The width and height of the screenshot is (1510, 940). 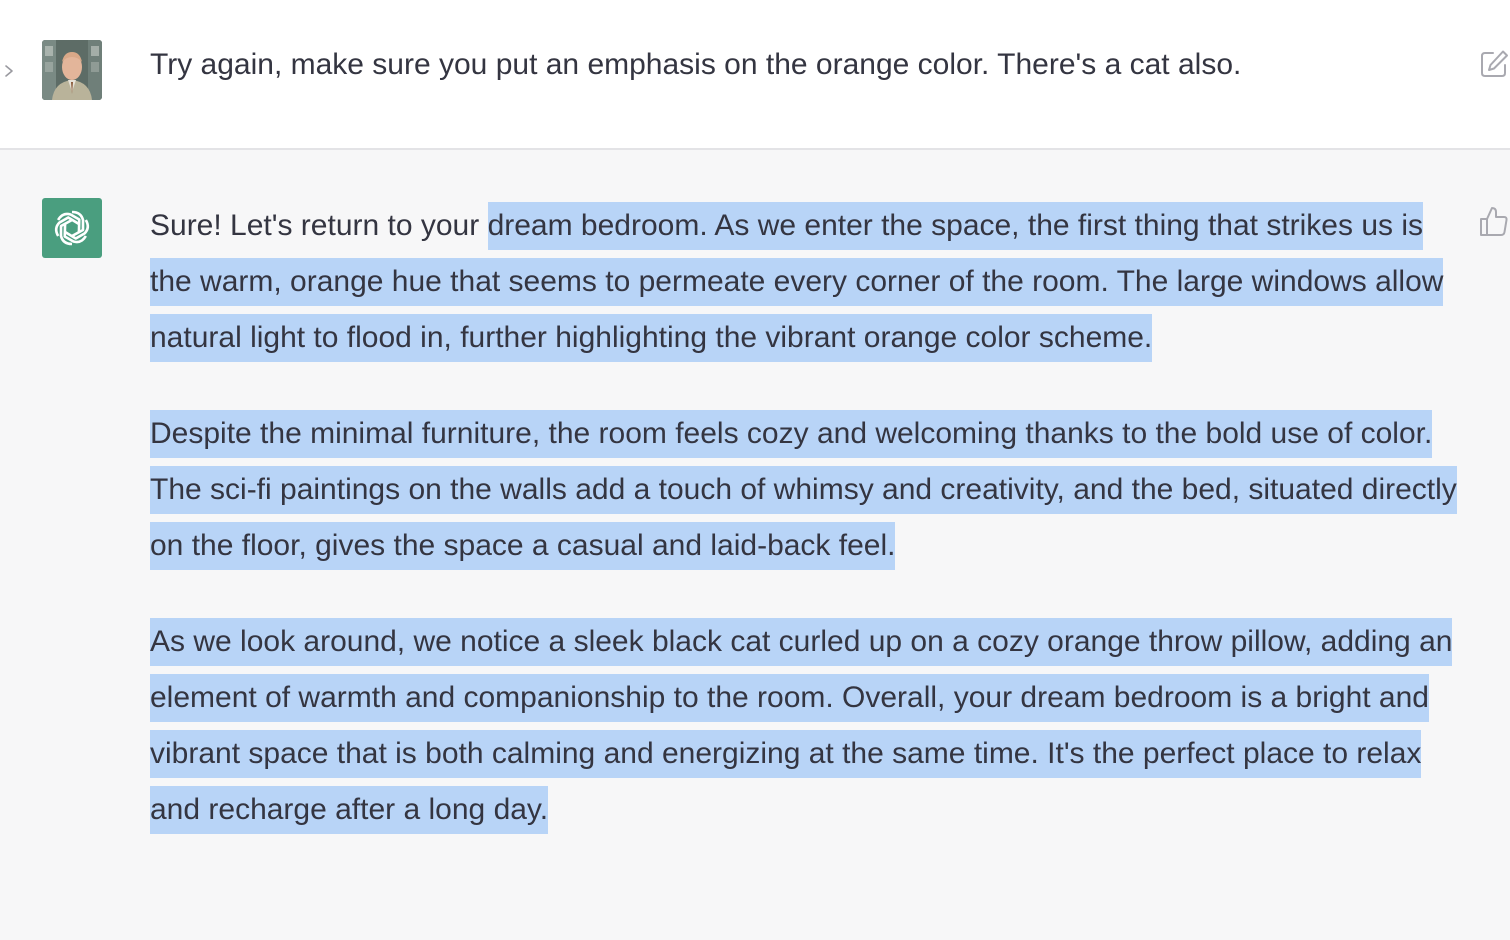 I want to click on assistant-avatar, so click(x=72, y=228).